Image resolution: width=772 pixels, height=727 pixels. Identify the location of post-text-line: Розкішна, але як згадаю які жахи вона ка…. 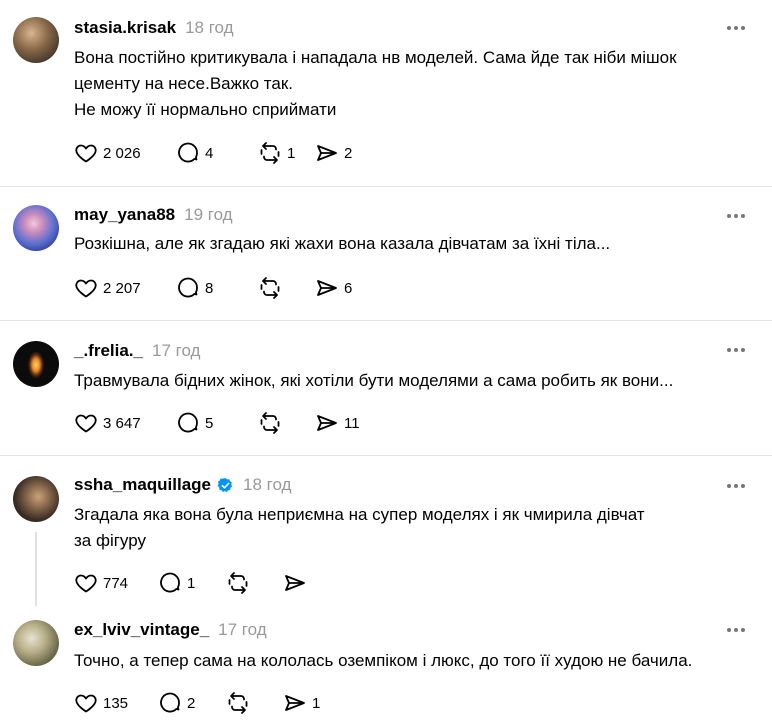
(342, 243).